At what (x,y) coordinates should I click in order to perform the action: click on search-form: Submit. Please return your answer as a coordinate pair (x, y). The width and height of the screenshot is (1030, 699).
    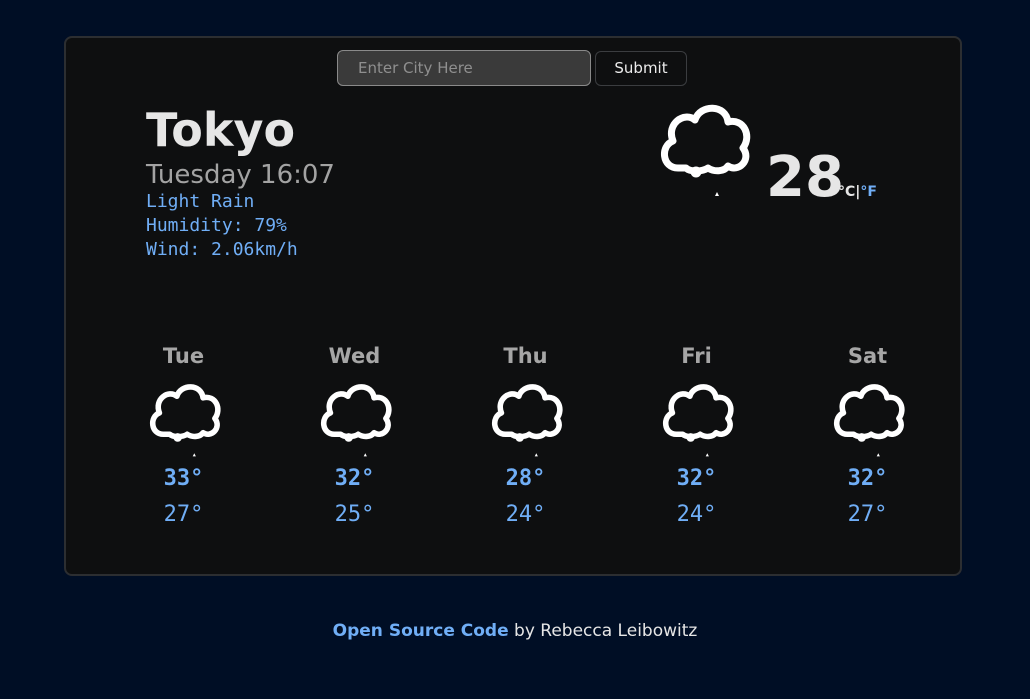
    Looking at the image, I should click on (512, 68).